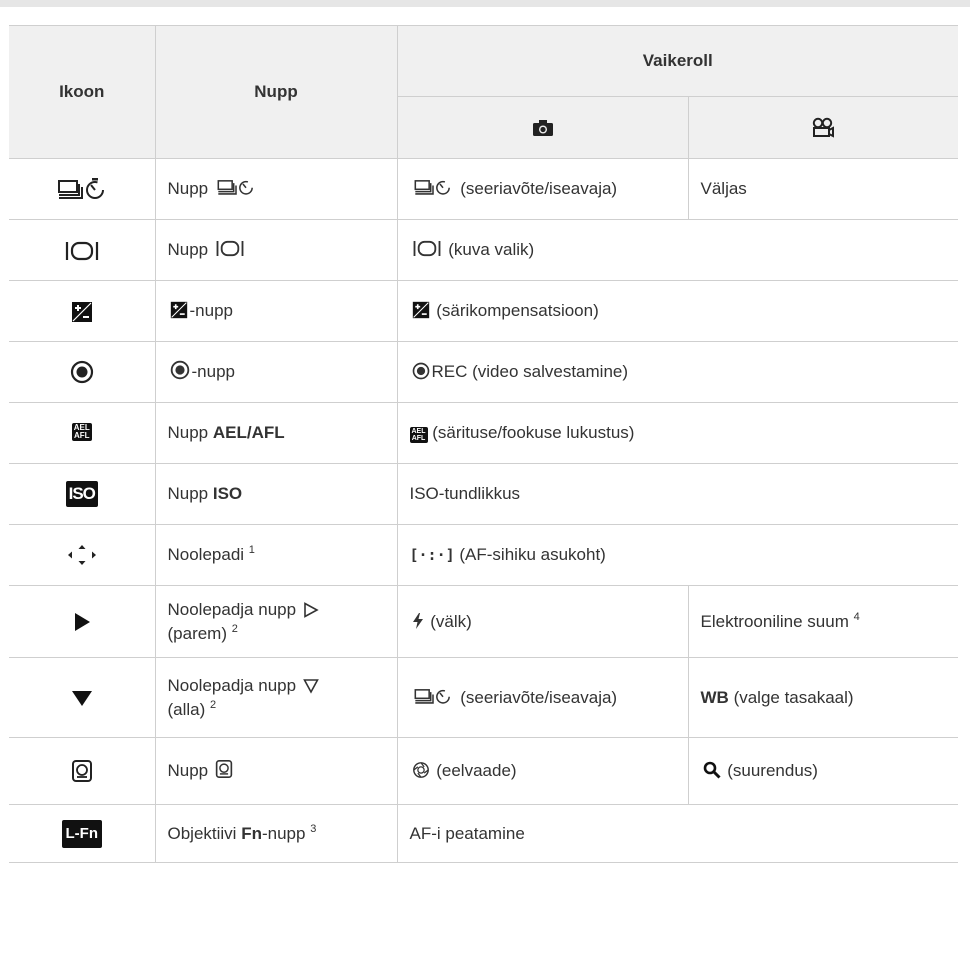  Describe the element at coordinates (533, 432) in the screenshot. I see `role-text: (särituse/fookuse lukustus)` at that location.